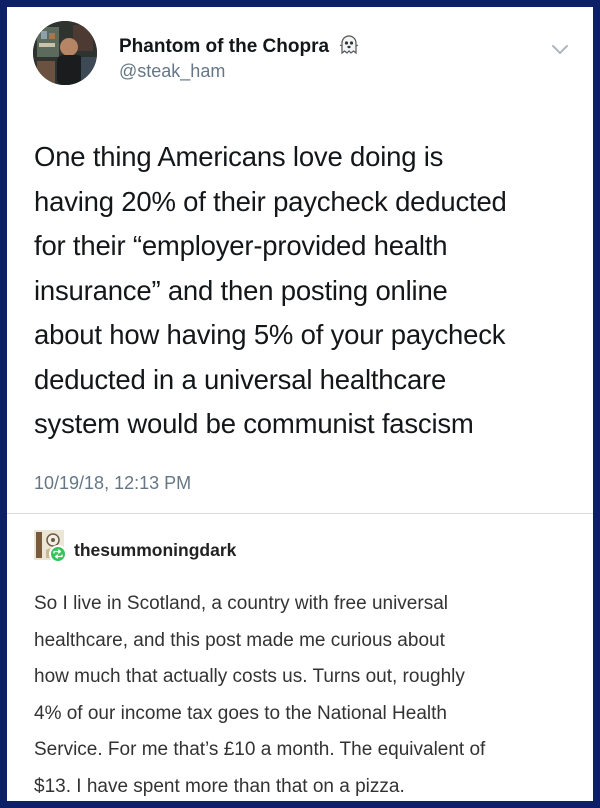  Describe the element at coordinates (300, 513) in the screenshot. I see `divider` at that location.